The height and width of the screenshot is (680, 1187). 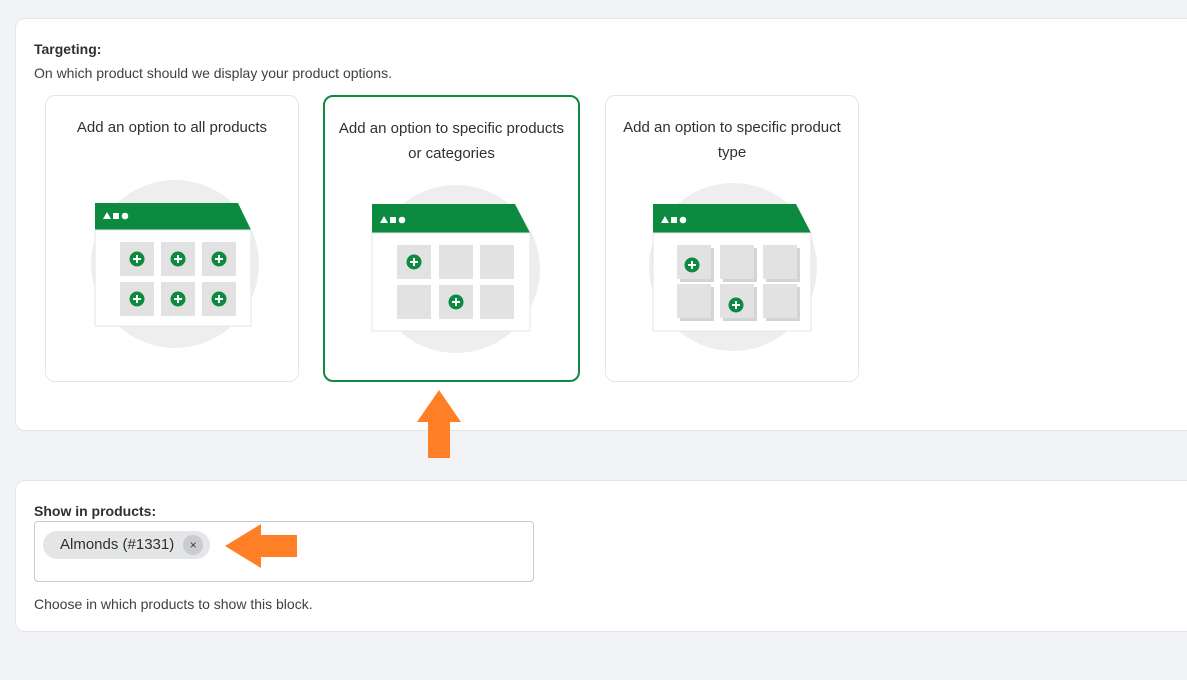 What do you see at coordinates (733, 267) in the screenshot?
I see `product-type-illustration-icon` at bounding box center [733, 267].